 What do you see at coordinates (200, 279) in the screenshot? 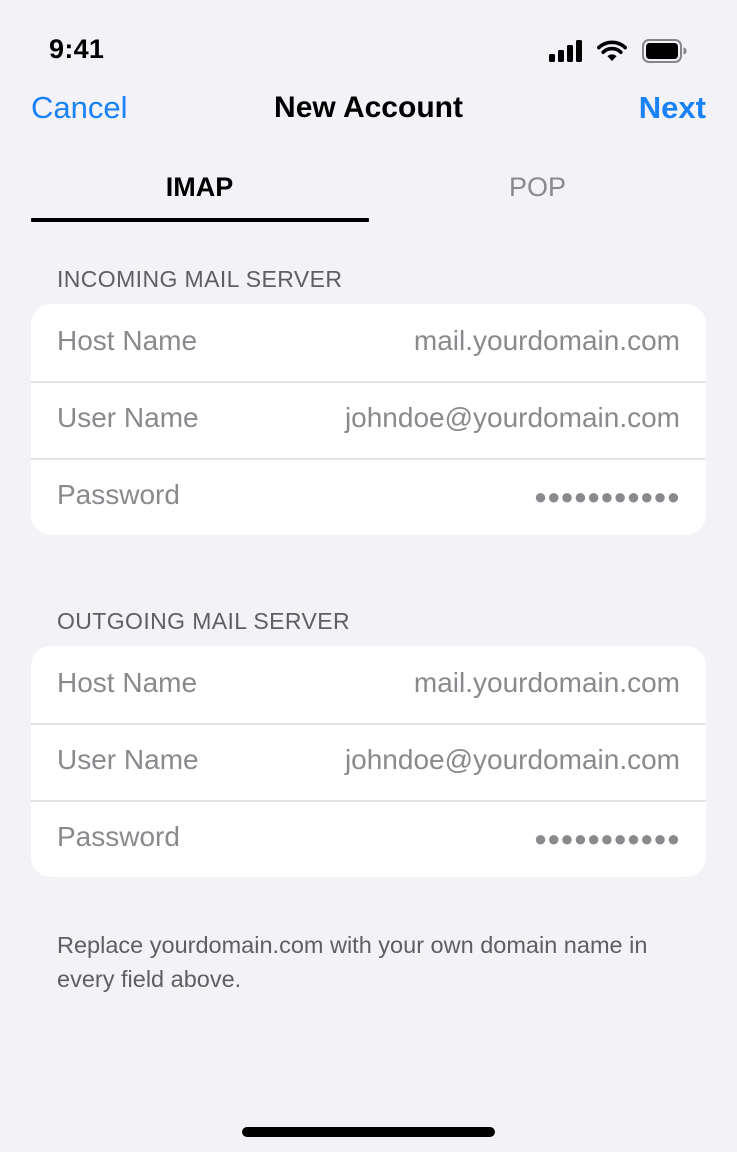
I see `incoming-section-header: INCOMING MAIL SERVER` at bounding box center [200, 279].